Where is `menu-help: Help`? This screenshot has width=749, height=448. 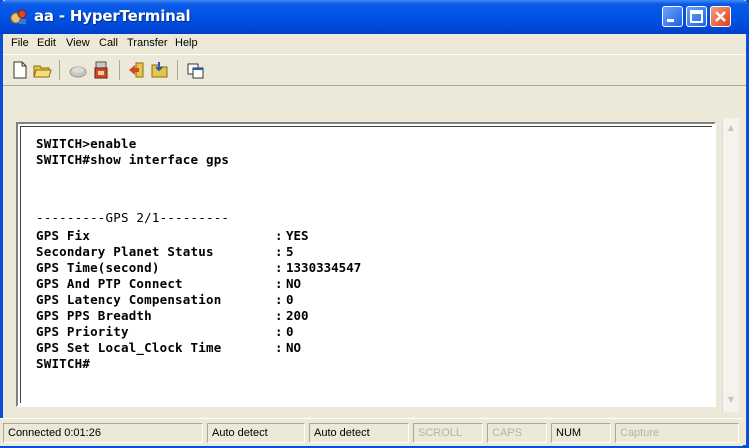 menu-help: Help is located at coordinates (186, 43).